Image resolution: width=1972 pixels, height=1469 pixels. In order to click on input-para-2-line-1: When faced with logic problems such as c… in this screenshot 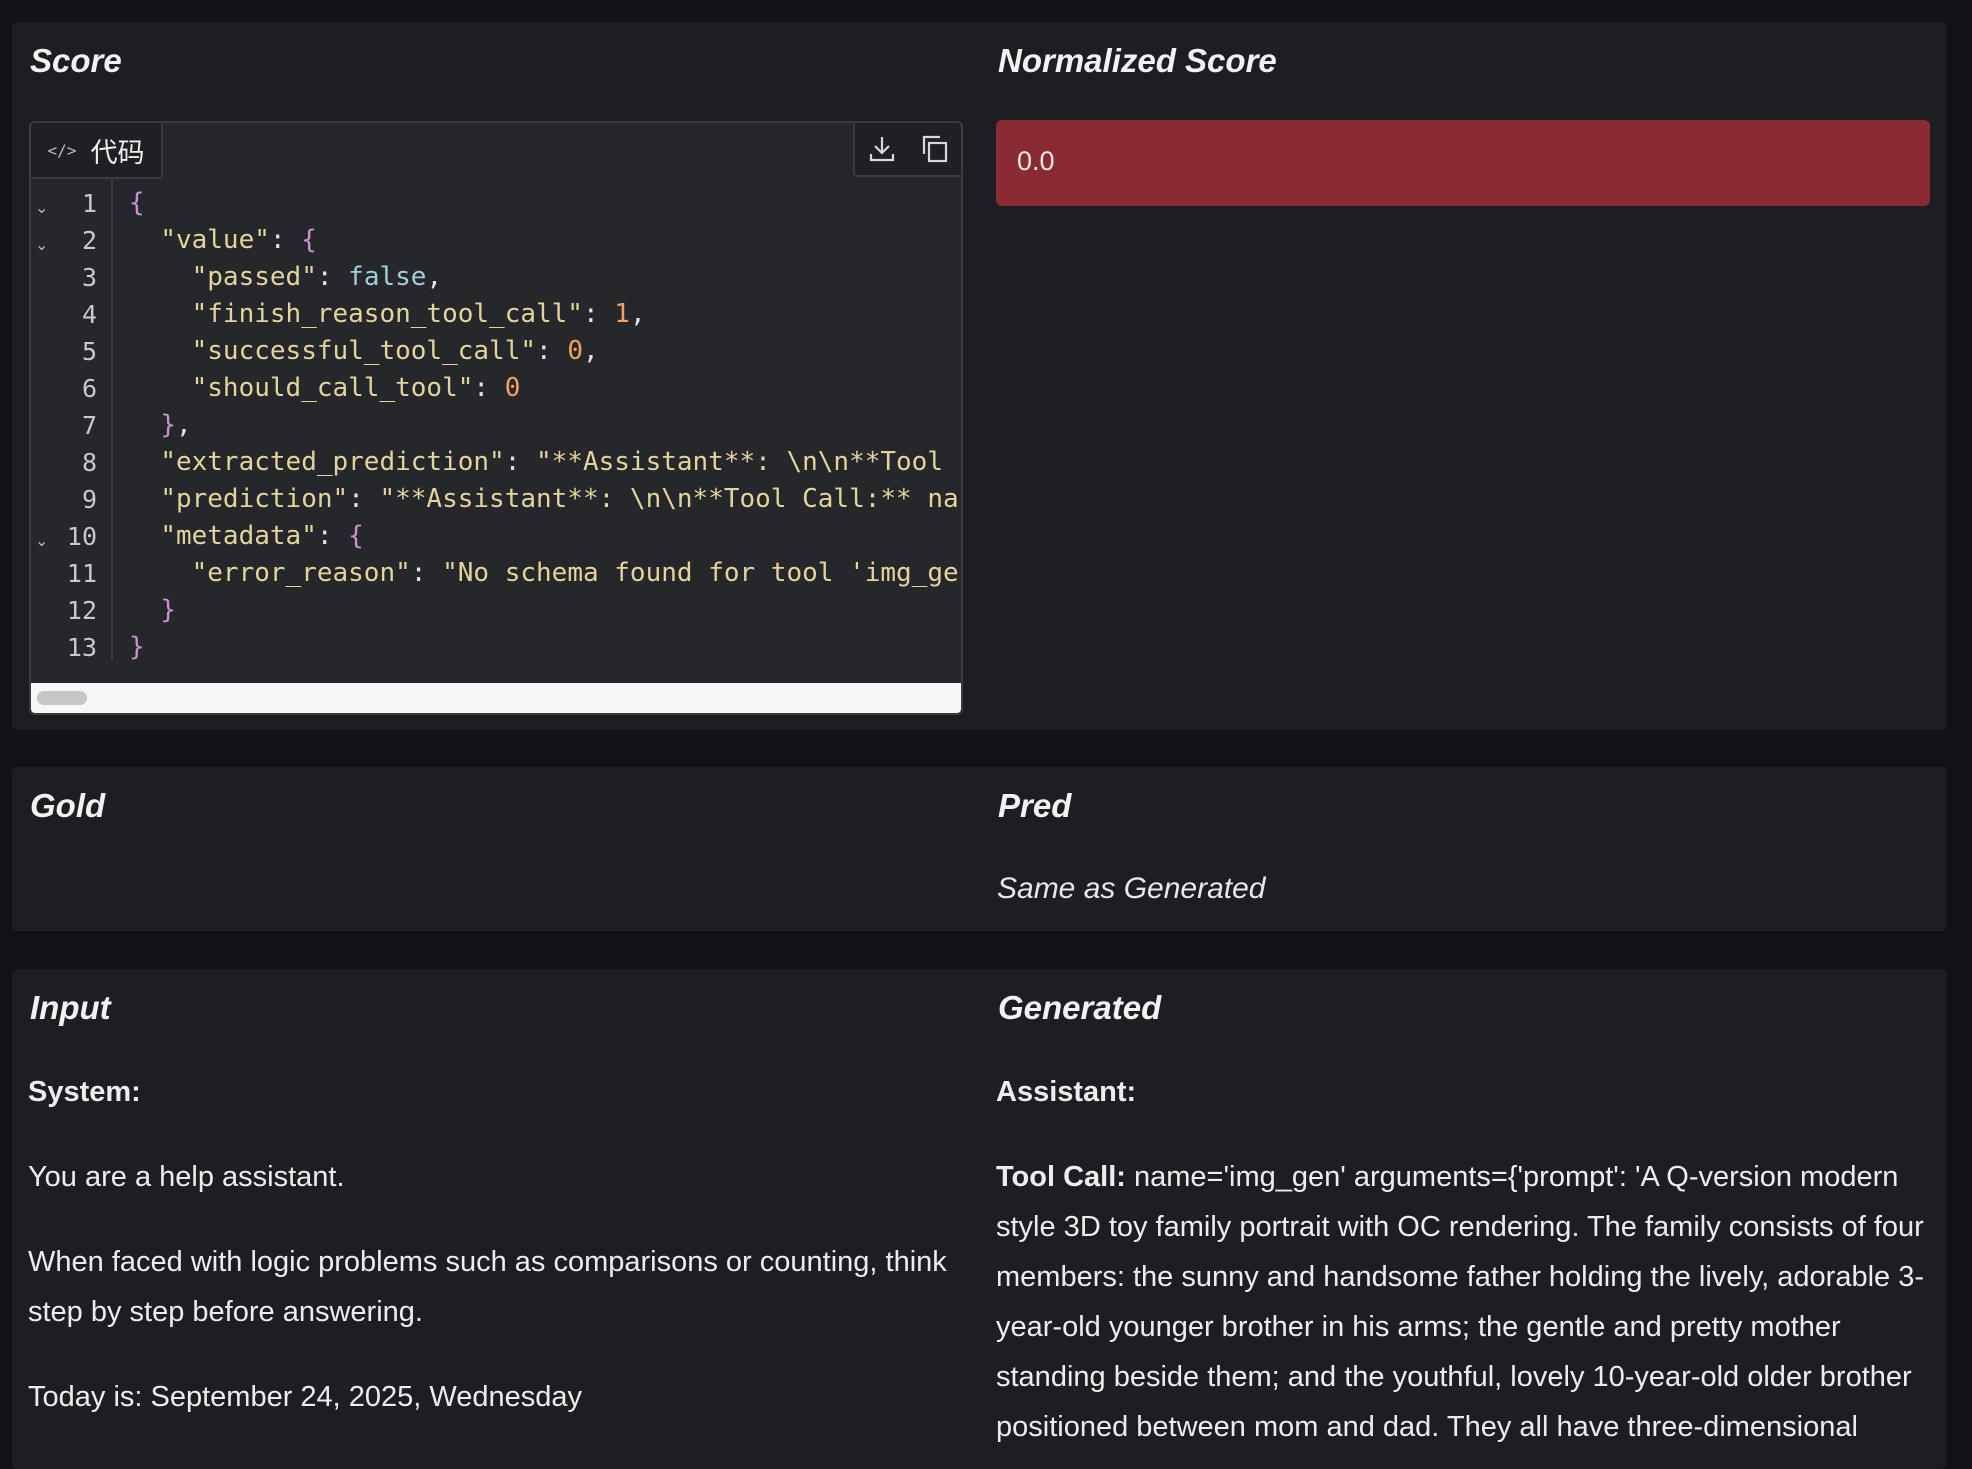, I will do `click(487, 1262)`.